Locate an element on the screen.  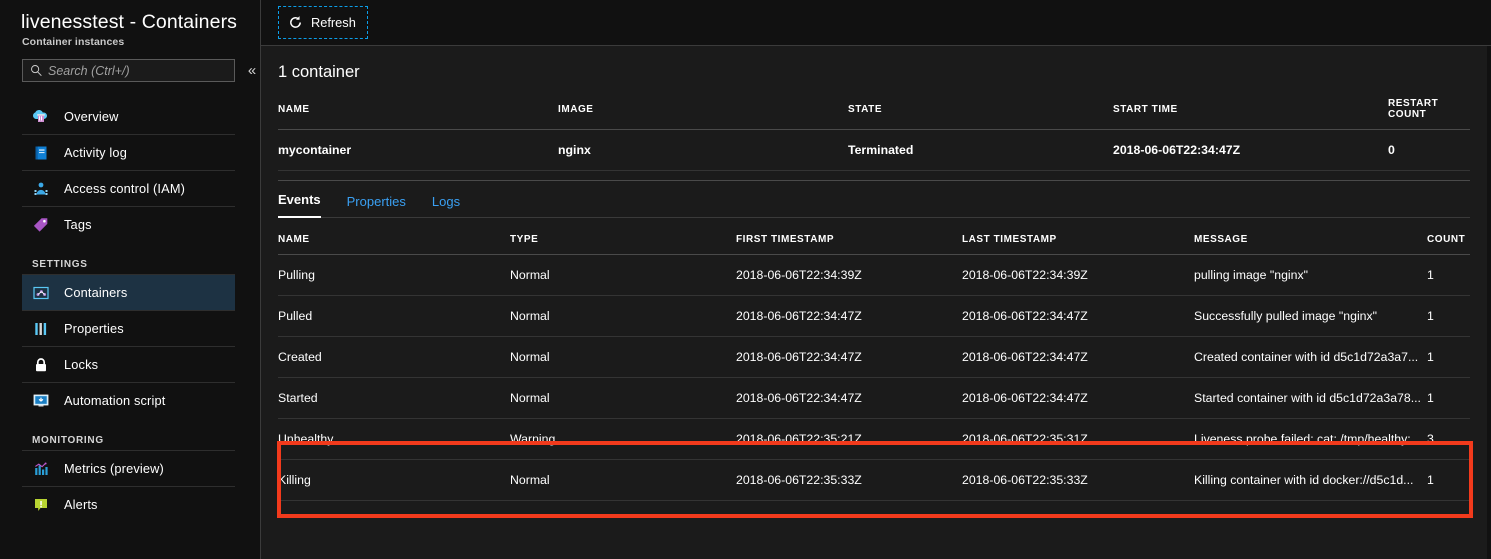
container-image-cell: nginx is located at coordinates (703, 150).